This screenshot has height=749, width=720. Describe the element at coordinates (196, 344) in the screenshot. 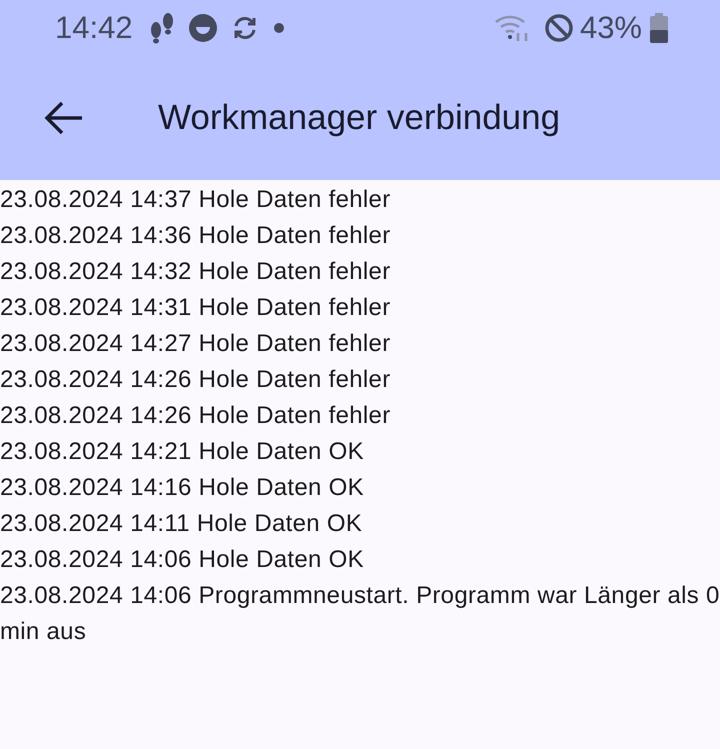

I see `log-entry: 23.08.2024 14:27 Hole Daten fehler` at that location.